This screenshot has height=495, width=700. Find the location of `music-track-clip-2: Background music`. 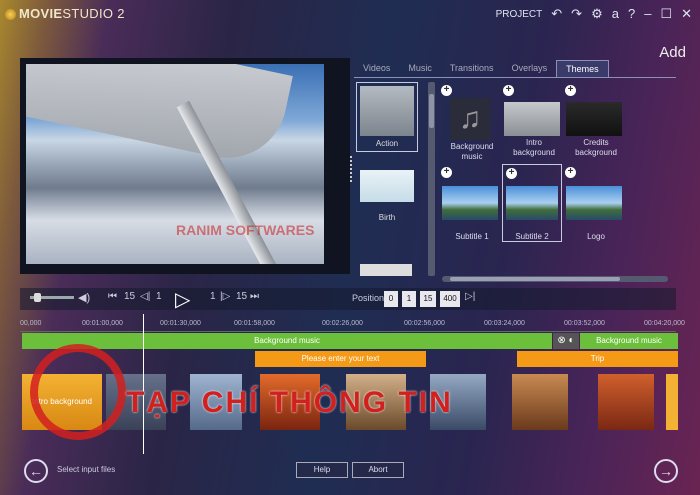

music-track-clip-2: Background music is located at coordinates (629, 341).